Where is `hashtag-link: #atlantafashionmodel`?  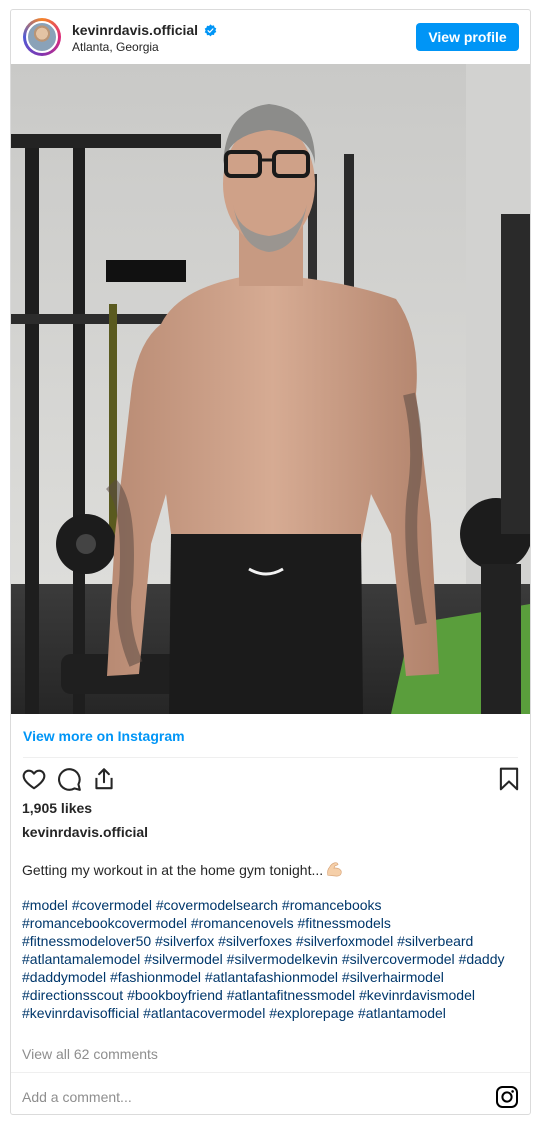
hashtag-link: #atlantafashionmodel is located at coordinates (271, 977).